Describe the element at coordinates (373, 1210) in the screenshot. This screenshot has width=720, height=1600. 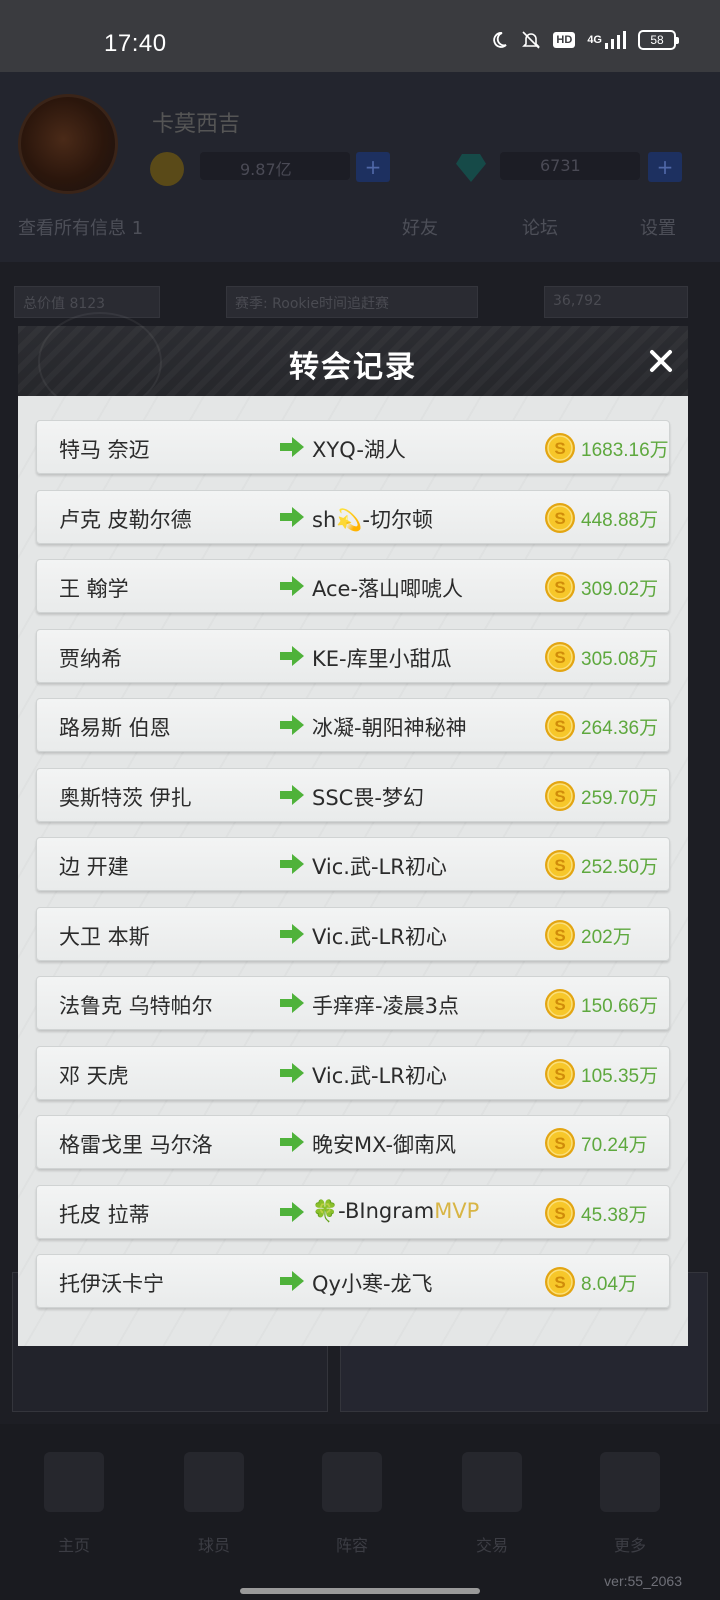
I see `team-name-text: 🍀-BIngram` at that location.